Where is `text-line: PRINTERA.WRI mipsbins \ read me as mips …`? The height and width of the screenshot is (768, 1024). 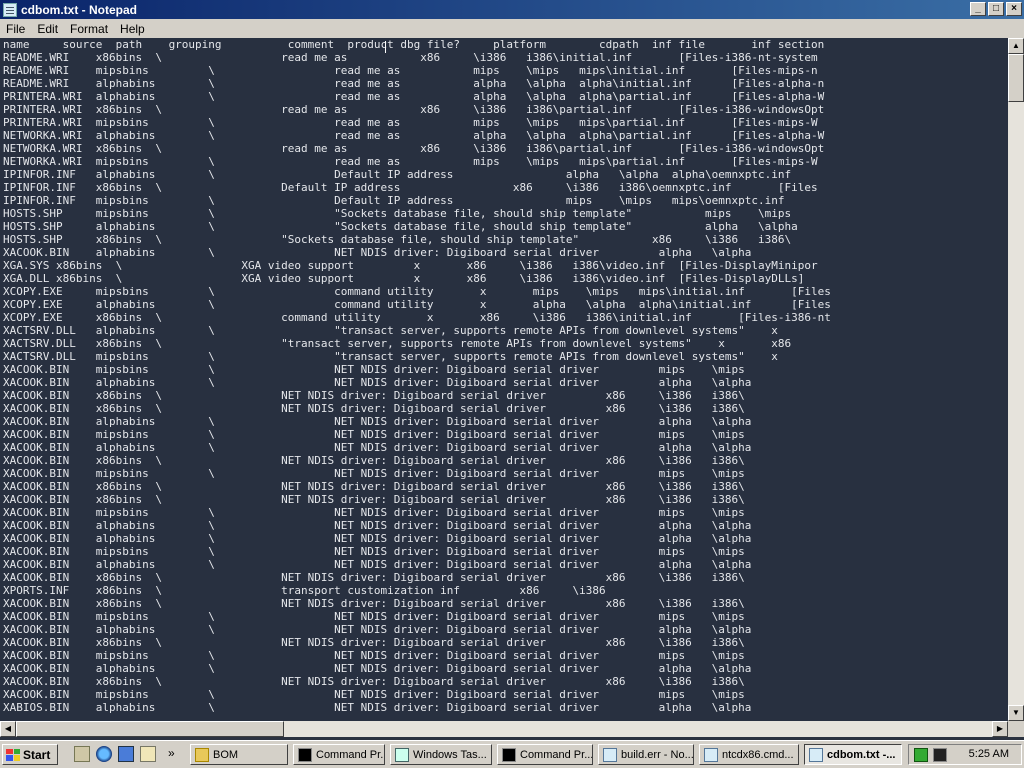 text-line: PRINTERA.WRI mipsbins \ read me as mips … is located at coordinates (410, 122).